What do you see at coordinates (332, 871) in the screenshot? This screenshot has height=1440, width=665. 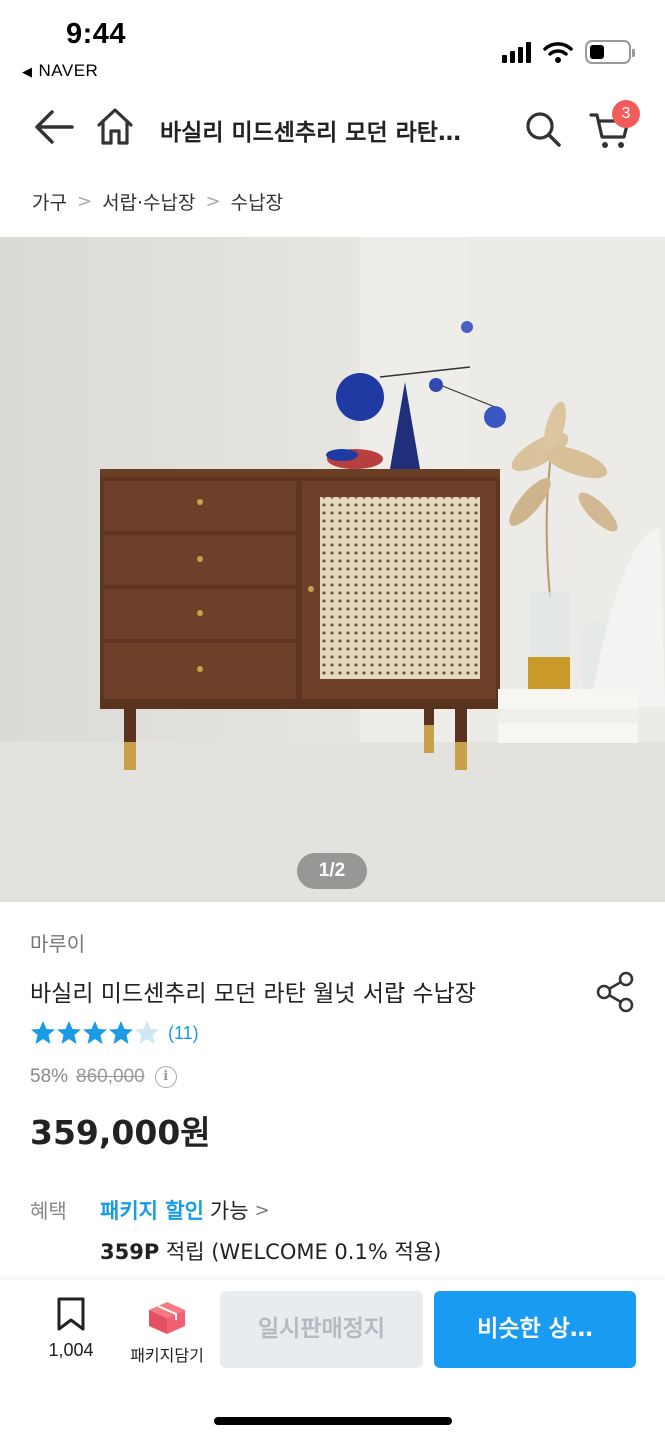 I see `image-counter: 1/2` at bounding box center [332, 871].